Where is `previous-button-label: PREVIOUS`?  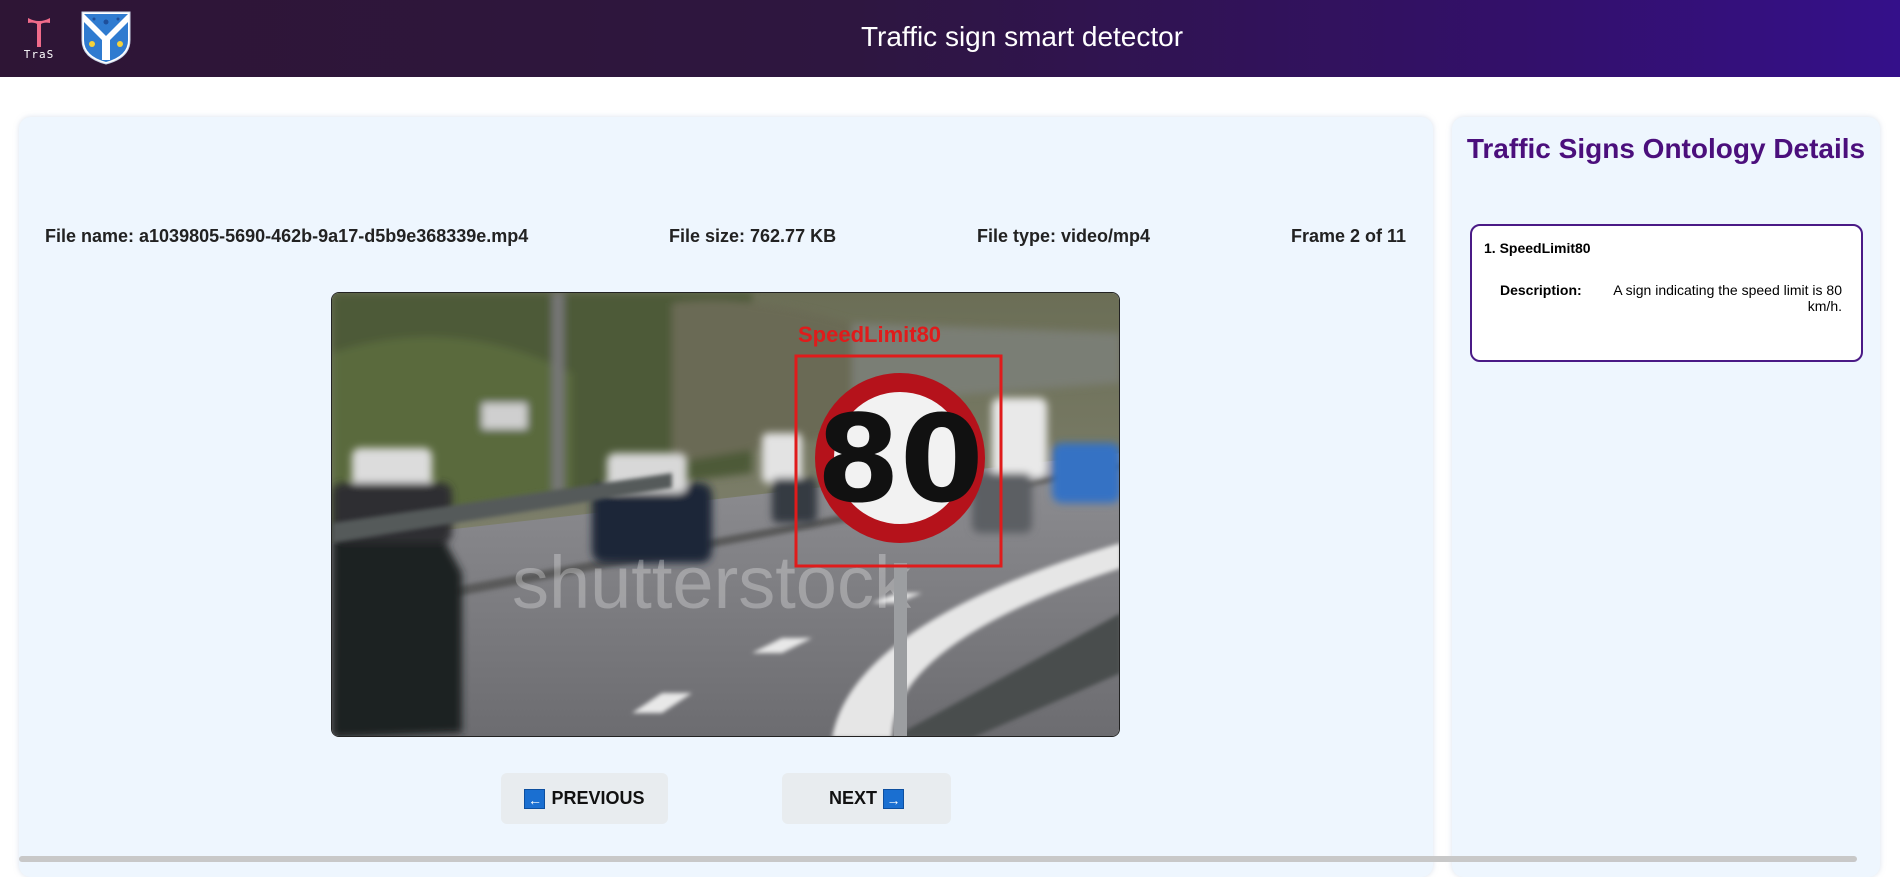 previous-button-label: PREVIOUS is located at coordinates (598, 798).